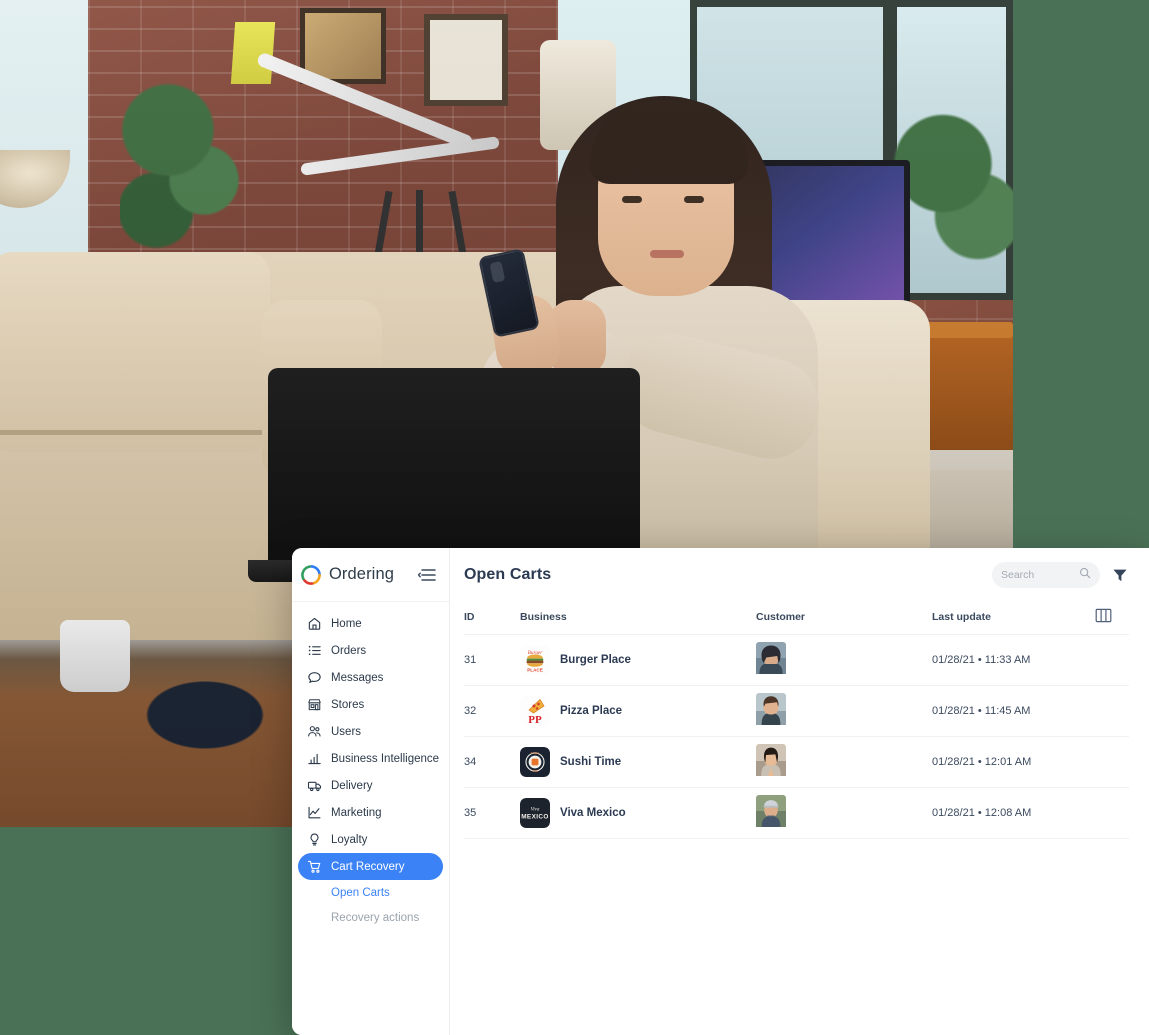 This screenshot has height=1035, width=1149. I want to click on home-icon, so click(314, 624).